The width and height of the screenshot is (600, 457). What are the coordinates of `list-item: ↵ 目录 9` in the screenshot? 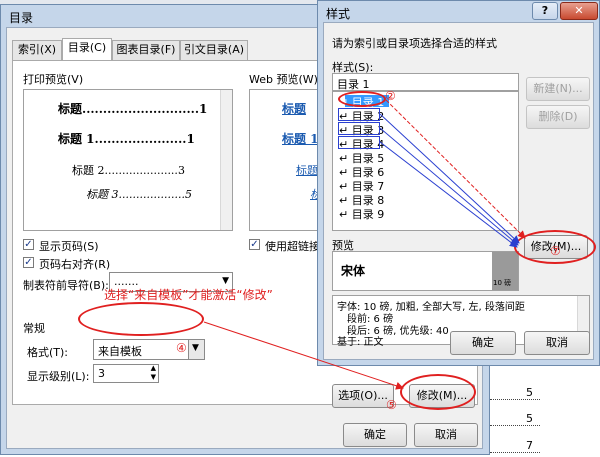 It's located at (361, 214).